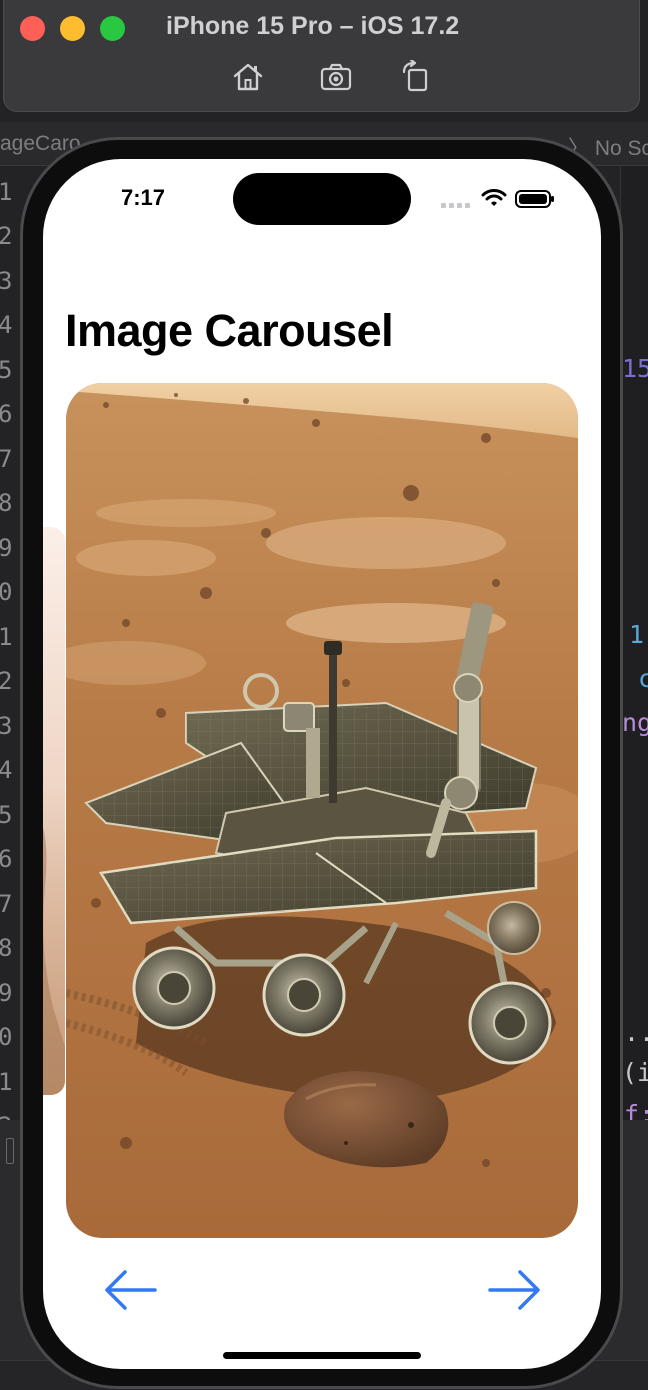  Describe the element at coordinates (229, 330) in the screenshot. I see `page-title: Image Carousel` at that location.